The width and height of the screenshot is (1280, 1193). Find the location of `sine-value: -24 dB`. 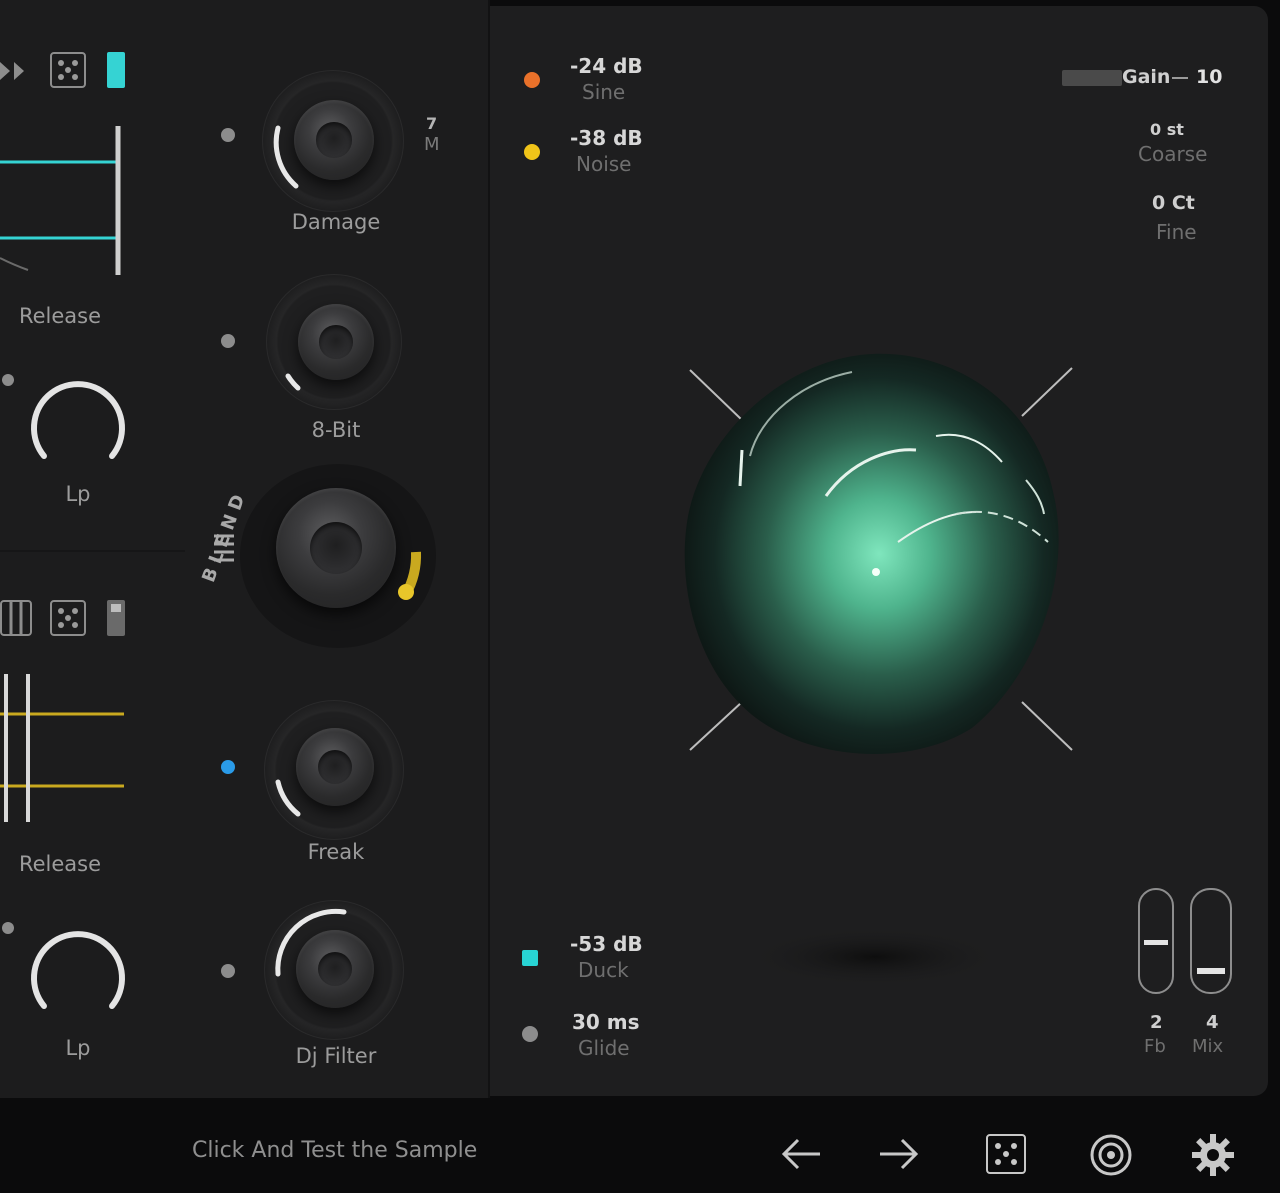

sine-value: -24 dB is located at coordinates (606, 66).